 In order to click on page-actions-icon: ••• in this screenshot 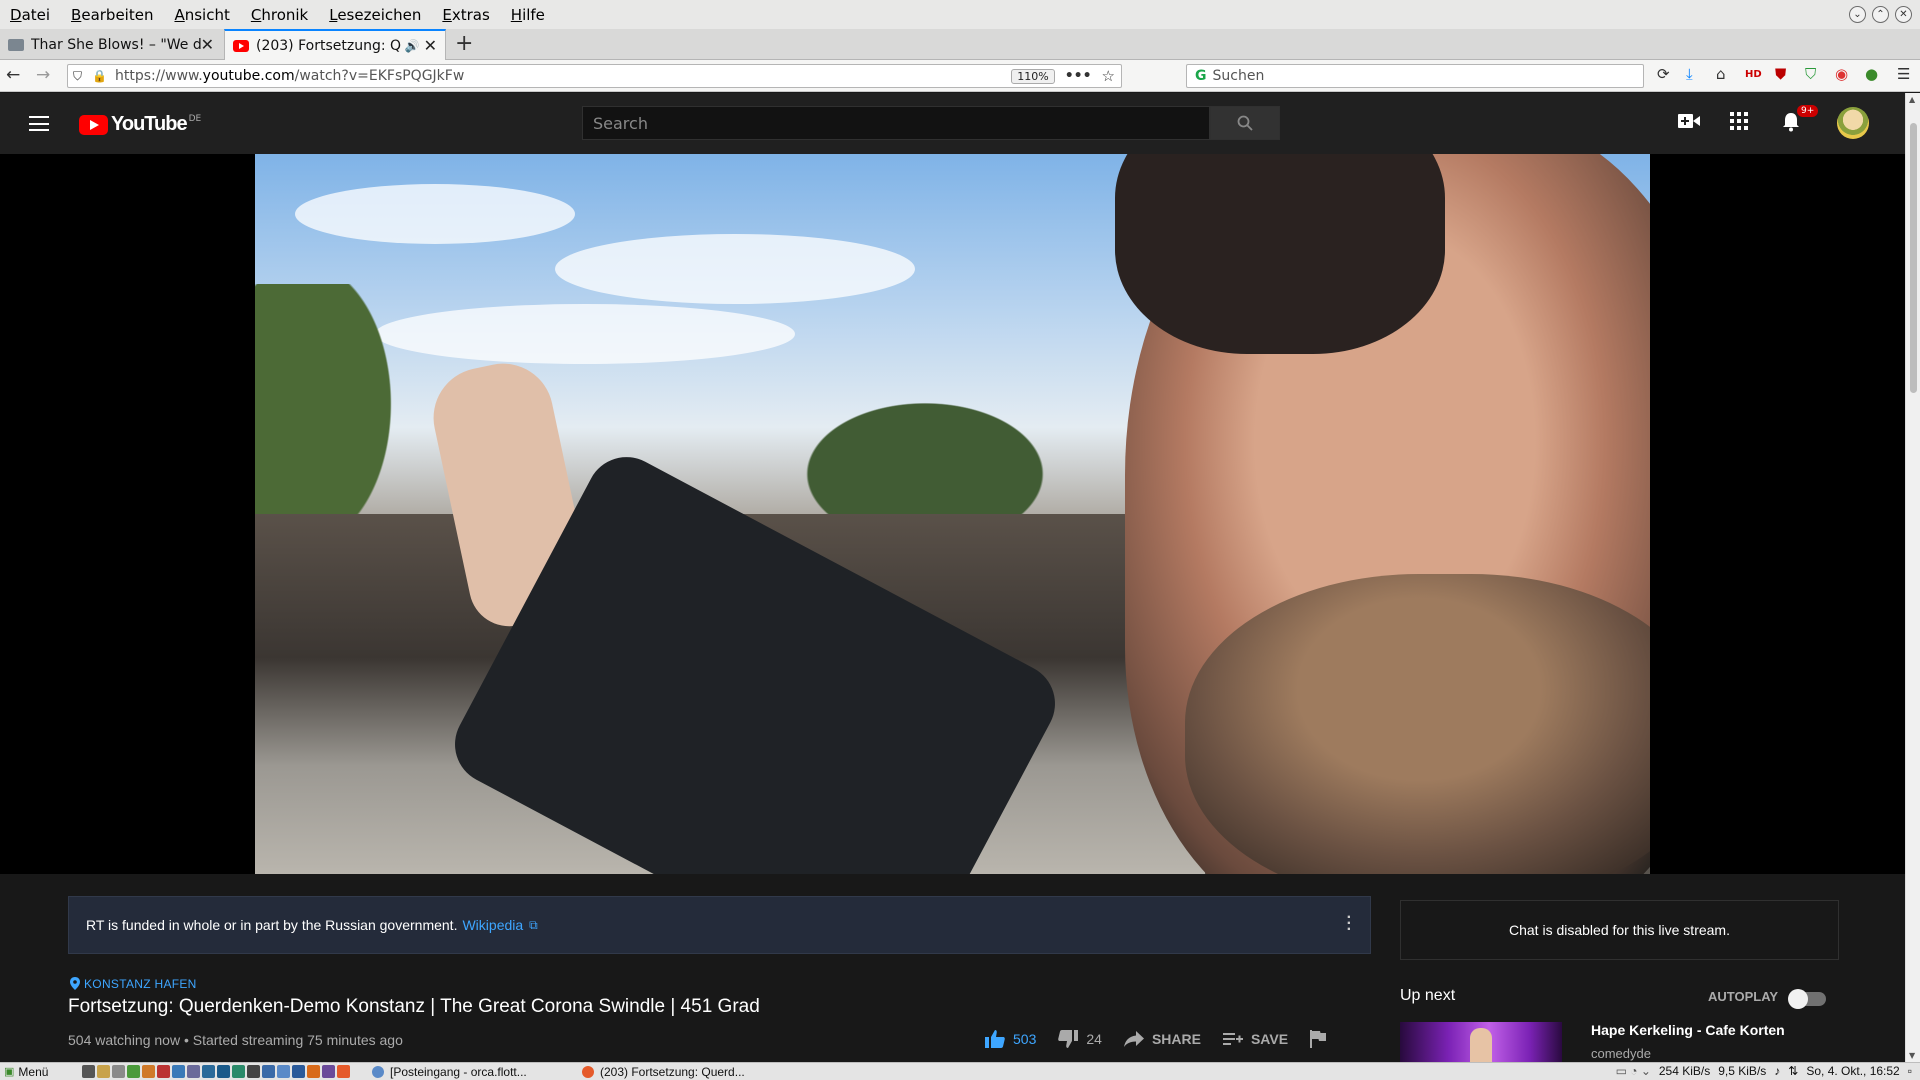, I will do `click(1078, 76)`.